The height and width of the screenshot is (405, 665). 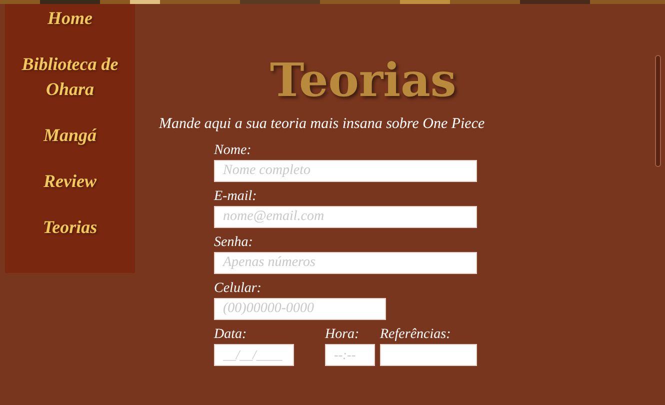 I want to click on nav-link: Biblioteca de Ohara, so click(x=70, y=77).